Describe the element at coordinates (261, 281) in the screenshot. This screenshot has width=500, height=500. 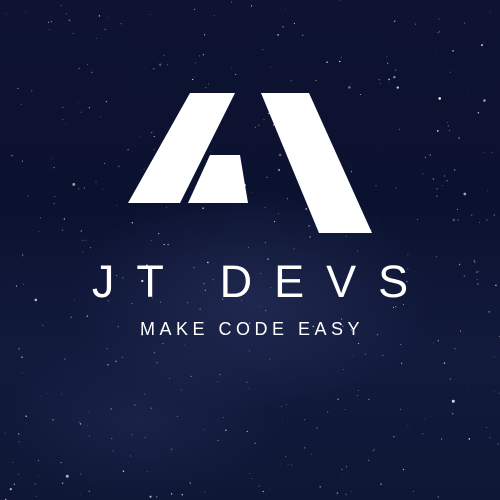
I see `brand-name: JT DEVS` at that location.